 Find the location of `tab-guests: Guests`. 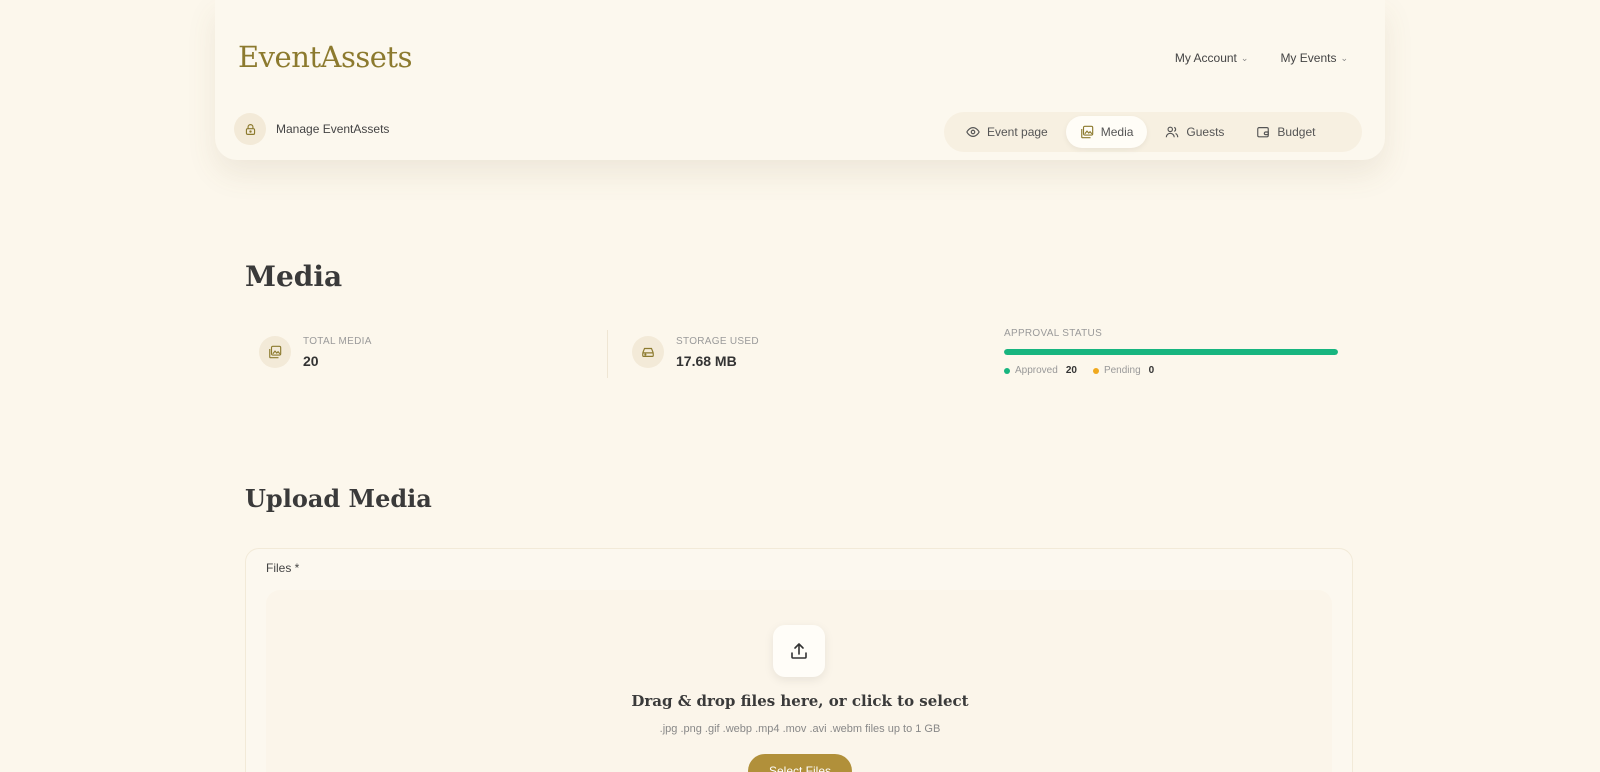

tab-guests: Guests is located at coordinates (1194, 132).